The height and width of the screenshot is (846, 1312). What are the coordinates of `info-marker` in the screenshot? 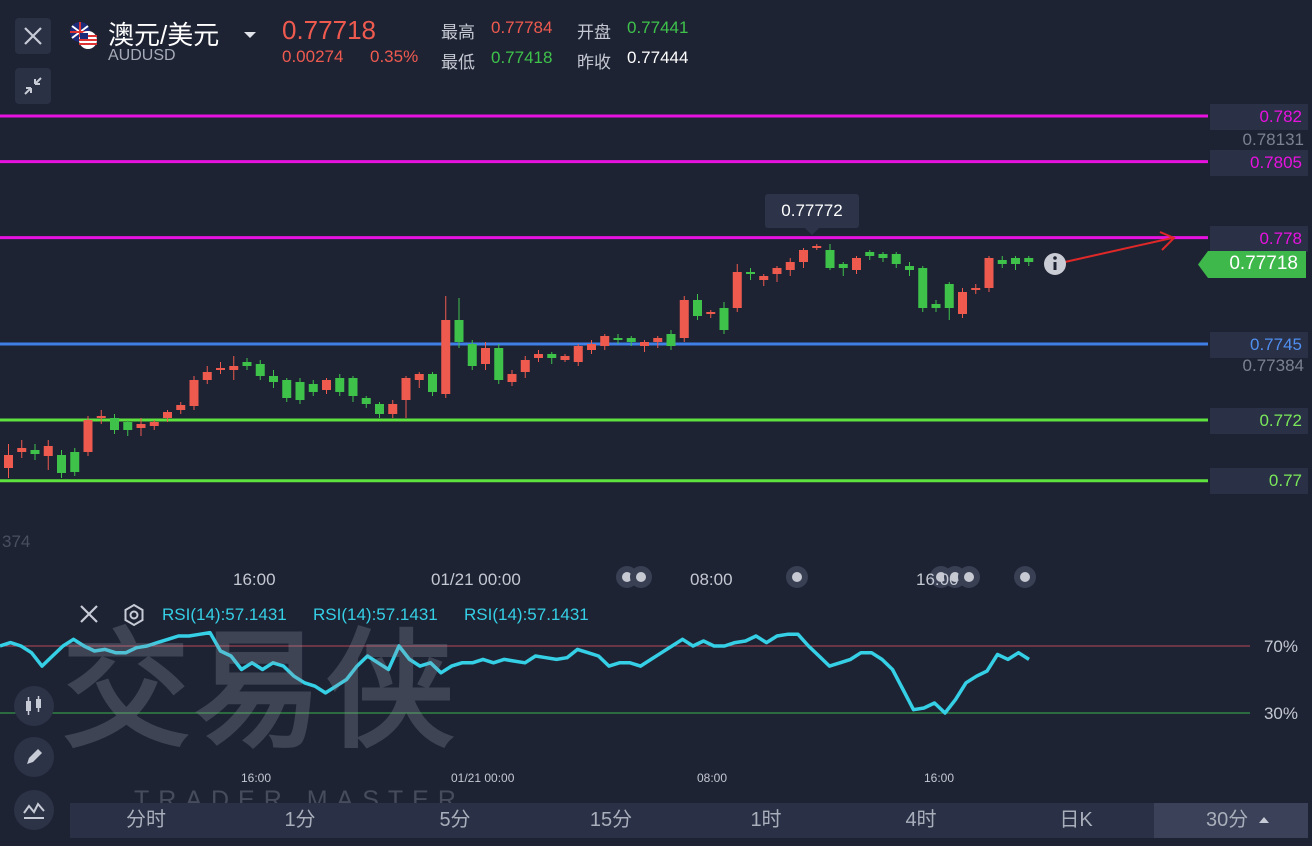 It's located at (1055, 264).